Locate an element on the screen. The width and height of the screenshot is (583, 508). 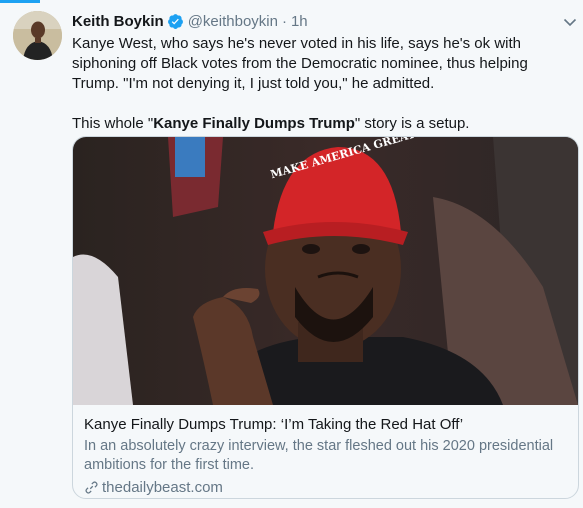
avatar is located at coordinates (37, 35).